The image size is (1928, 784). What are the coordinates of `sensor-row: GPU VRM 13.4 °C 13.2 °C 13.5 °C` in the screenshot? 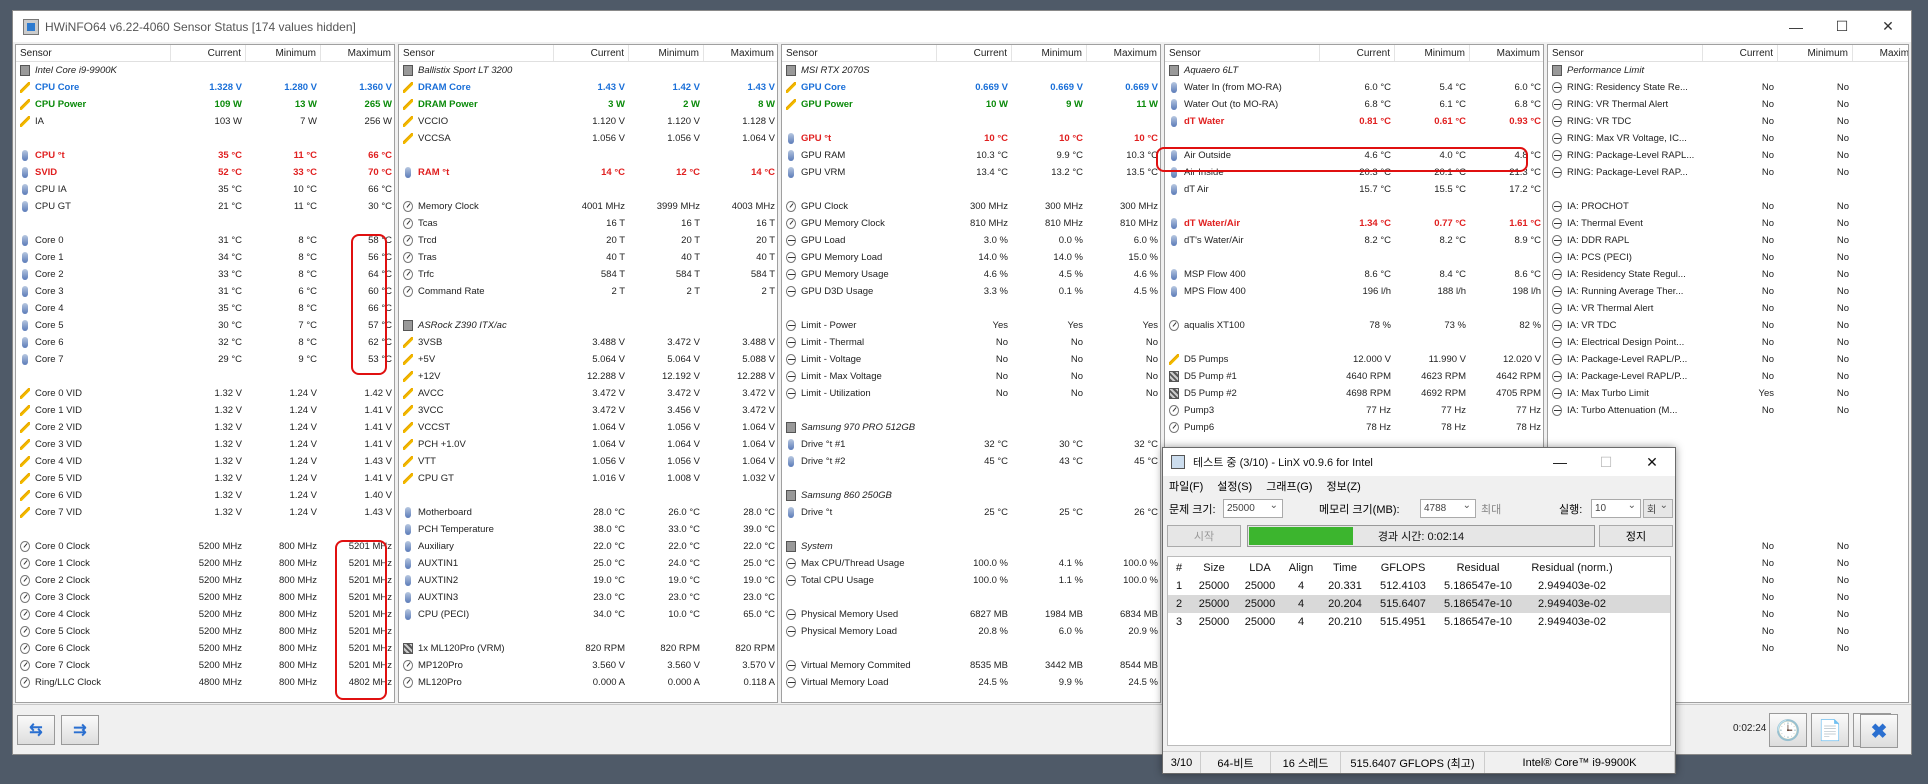 It's located at (971, 172).